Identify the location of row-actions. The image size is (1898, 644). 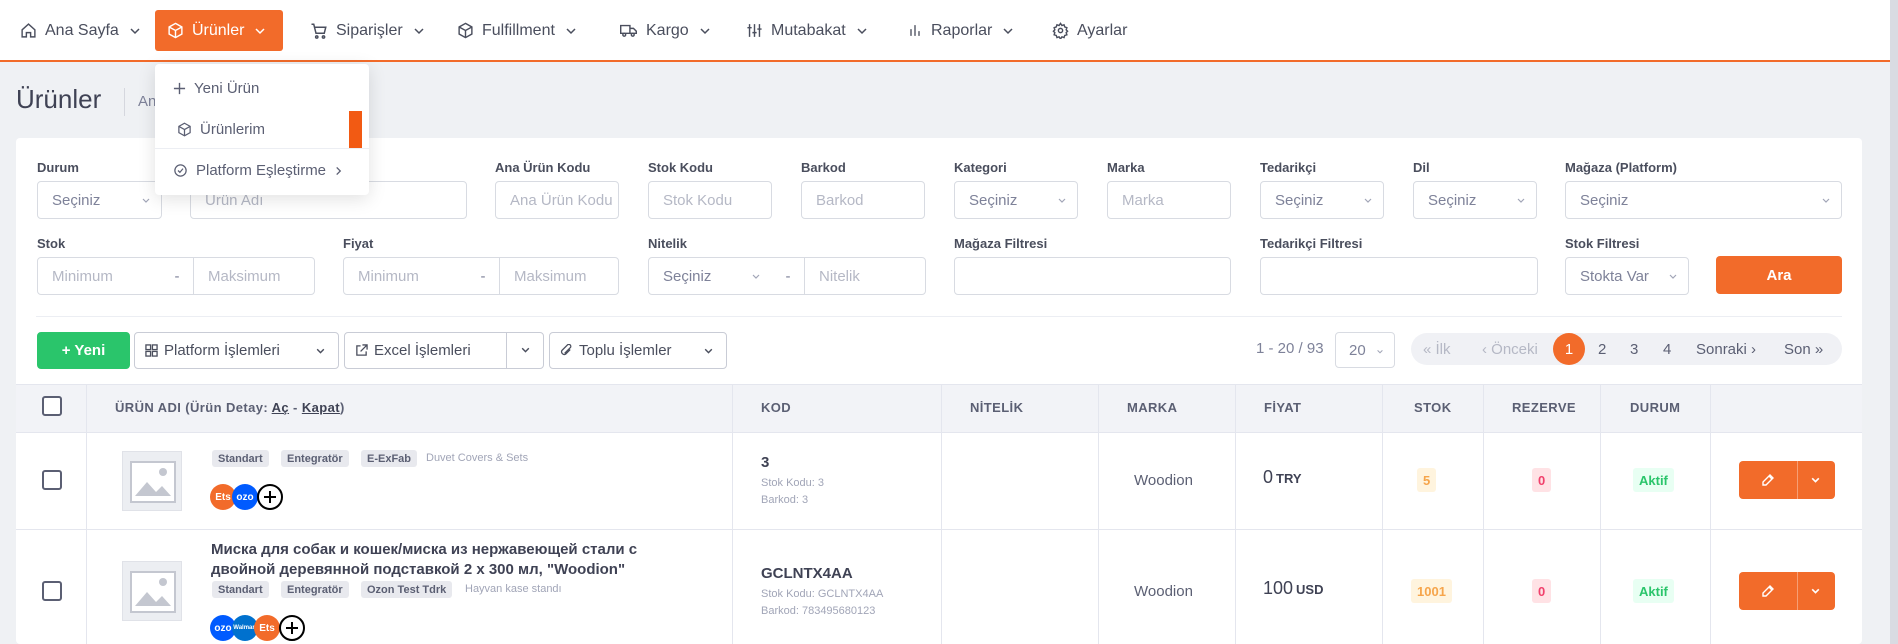
(1787, 480).